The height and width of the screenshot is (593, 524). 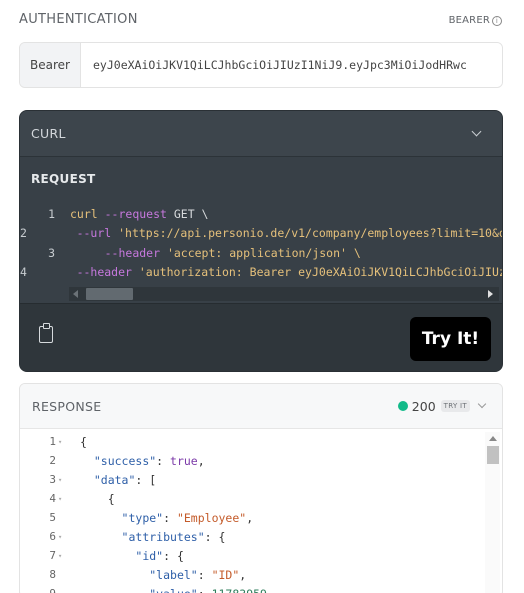 I want to click on json-text: "type": "Employee",, so click(x=161, y=517).